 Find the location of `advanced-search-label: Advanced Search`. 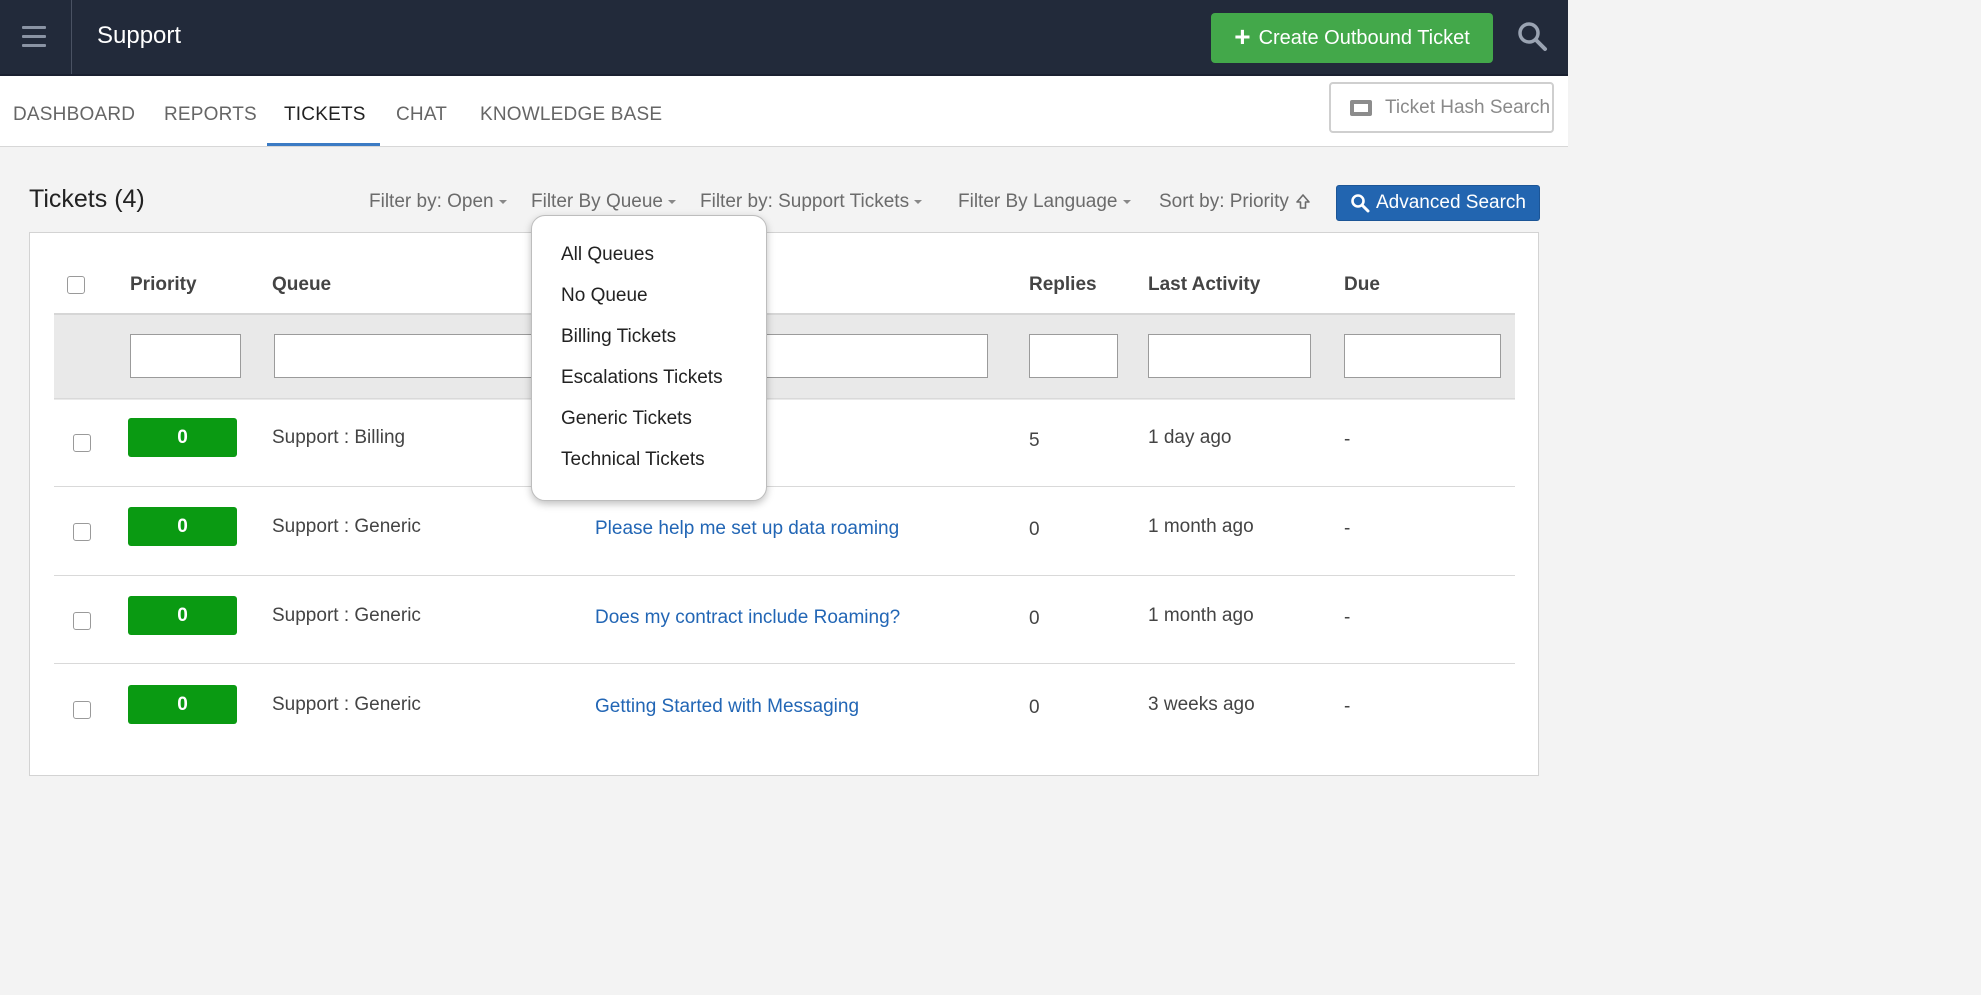

advanced-search-label: Advanced Search is located at coordinates (1451, 202).